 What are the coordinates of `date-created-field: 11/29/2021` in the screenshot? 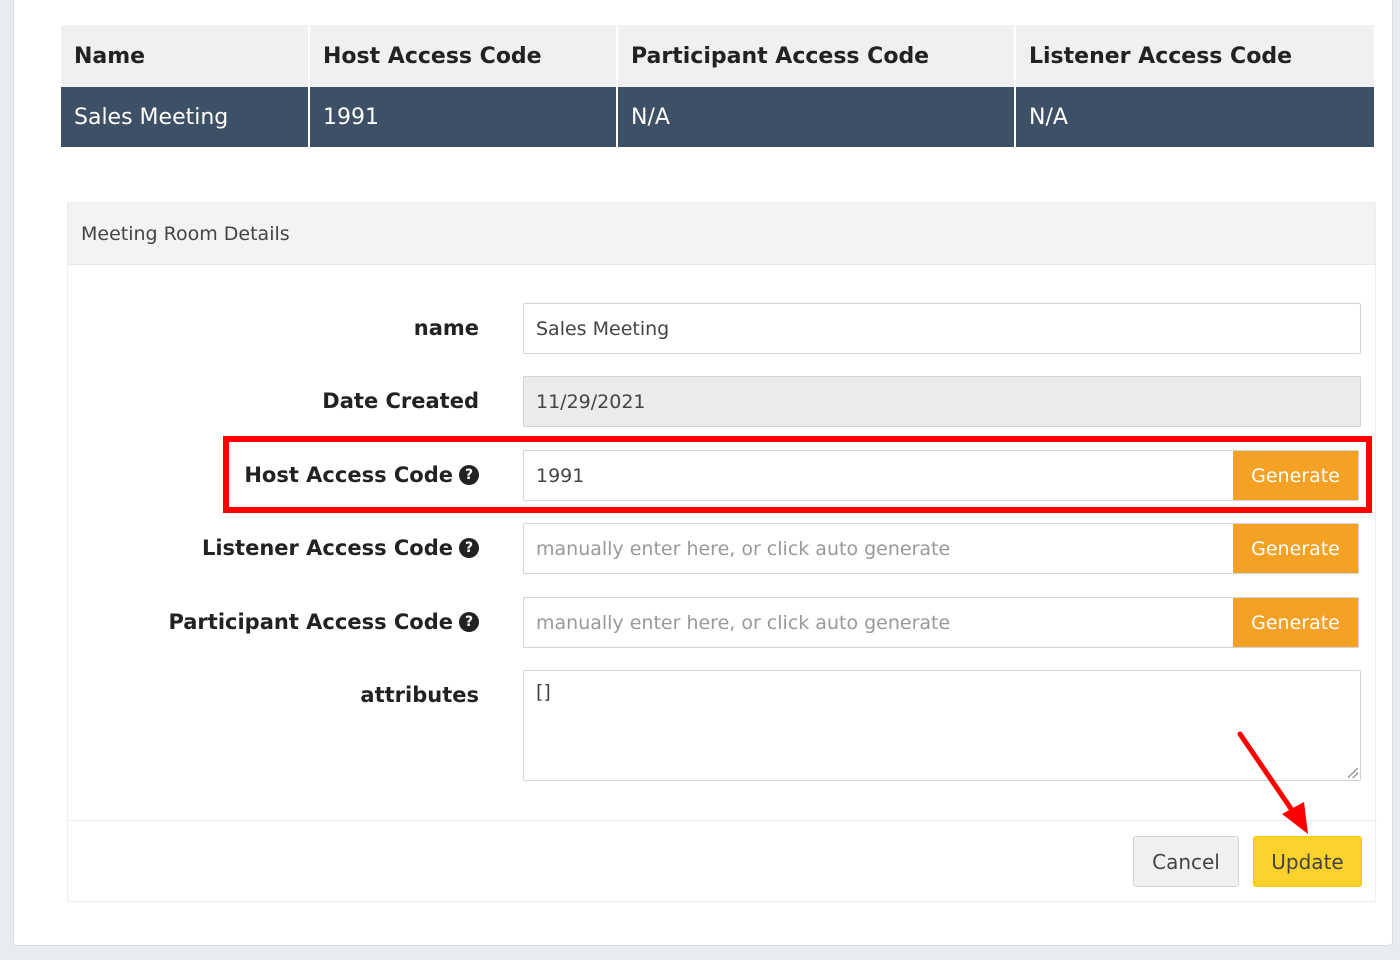 It's located at (942, 401).